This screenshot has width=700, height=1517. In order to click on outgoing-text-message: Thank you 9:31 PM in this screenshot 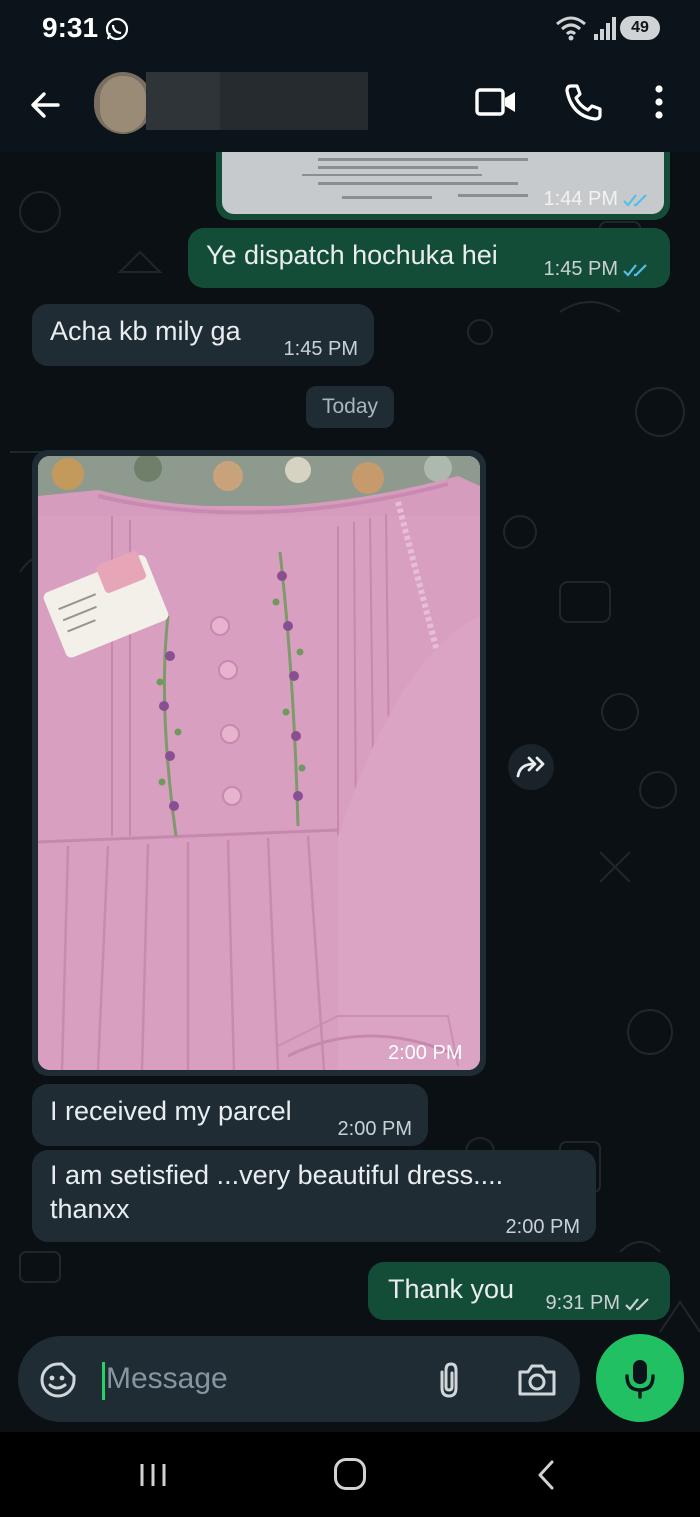, I will do `click(519, 1291)`.